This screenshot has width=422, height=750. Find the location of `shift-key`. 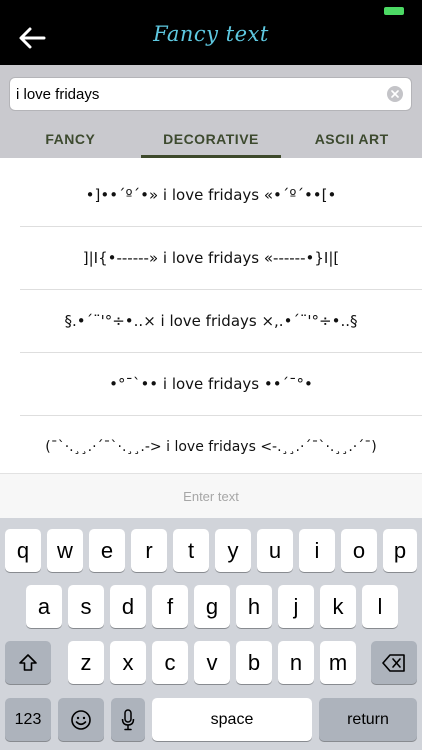

shift-key is located at coordinates (28, 662).